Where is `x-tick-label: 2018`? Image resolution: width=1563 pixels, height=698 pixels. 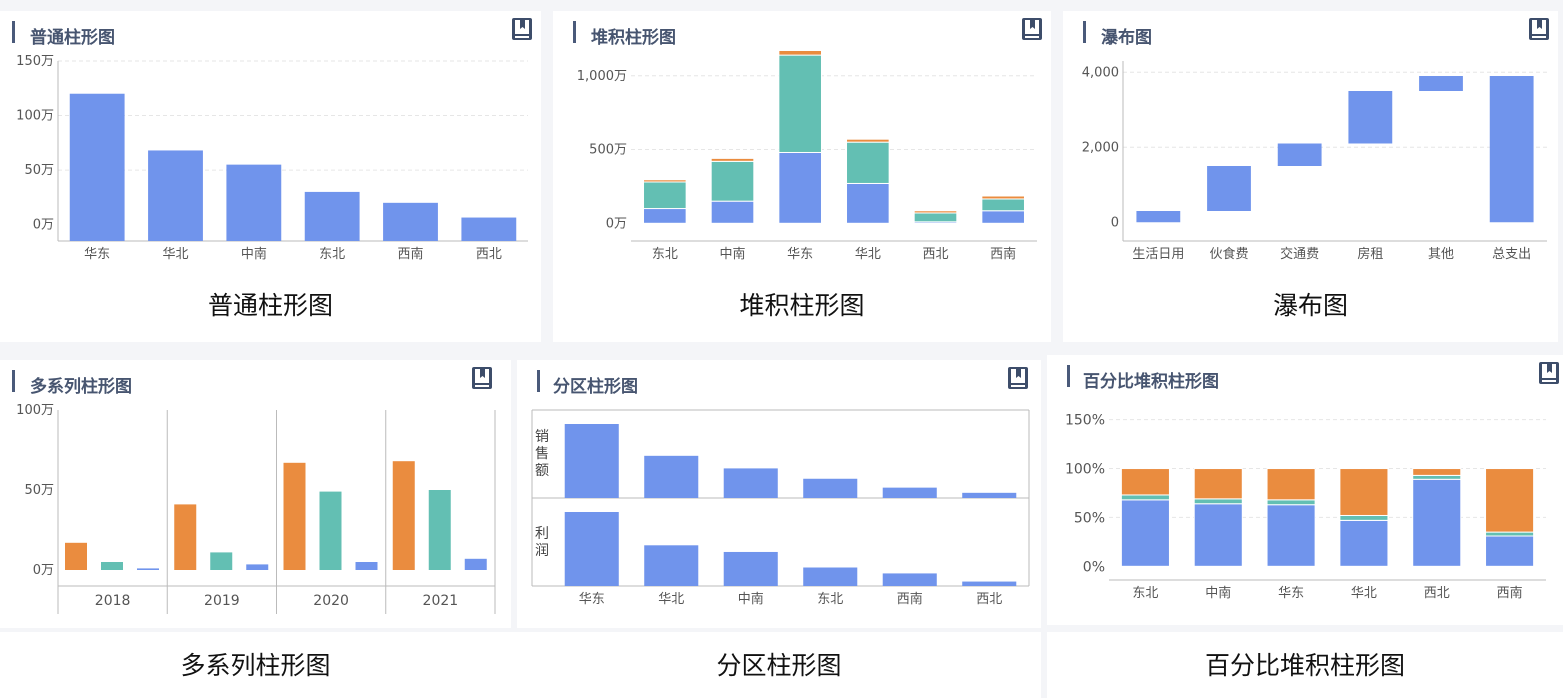
x-tick-label: 2018 is located at coordinates (113, 601).